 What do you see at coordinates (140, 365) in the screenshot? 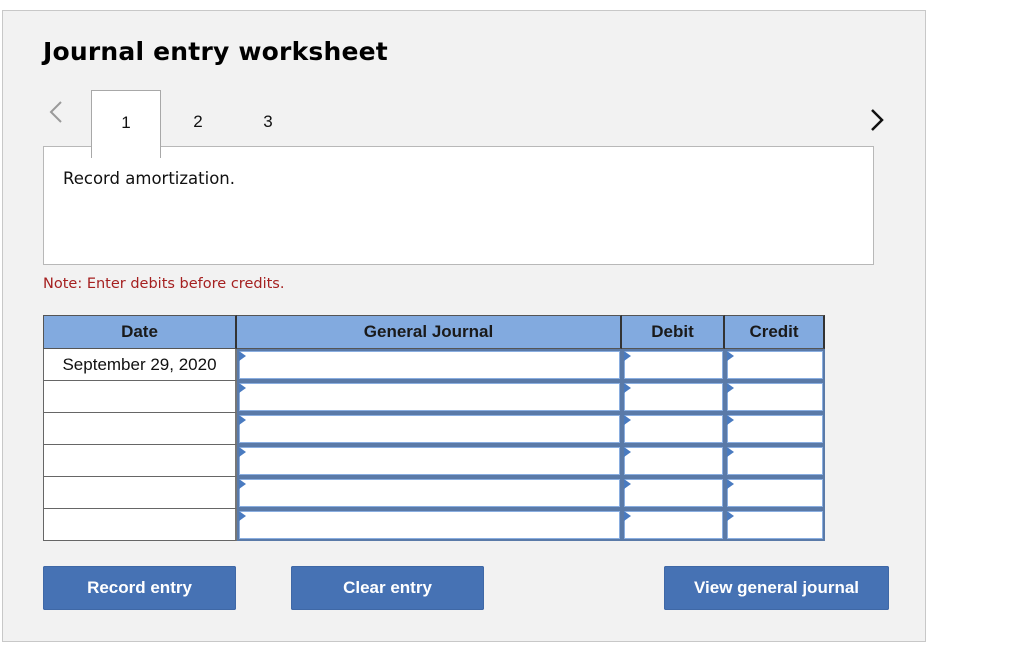
I see `date-cell: September 29, 2020` at bounding box center [140, 365].